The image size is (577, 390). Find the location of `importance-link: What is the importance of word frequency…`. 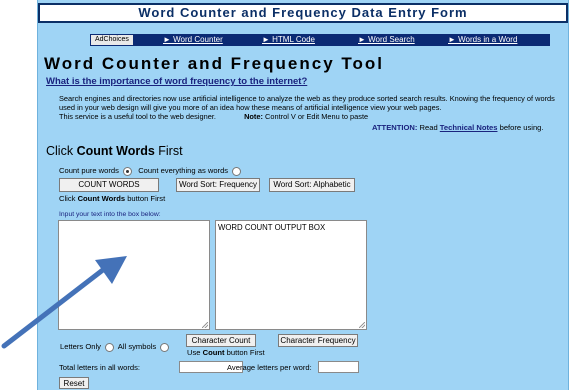

importance-link: What is the importance of word frequency… is located at coordinates (176, 81).